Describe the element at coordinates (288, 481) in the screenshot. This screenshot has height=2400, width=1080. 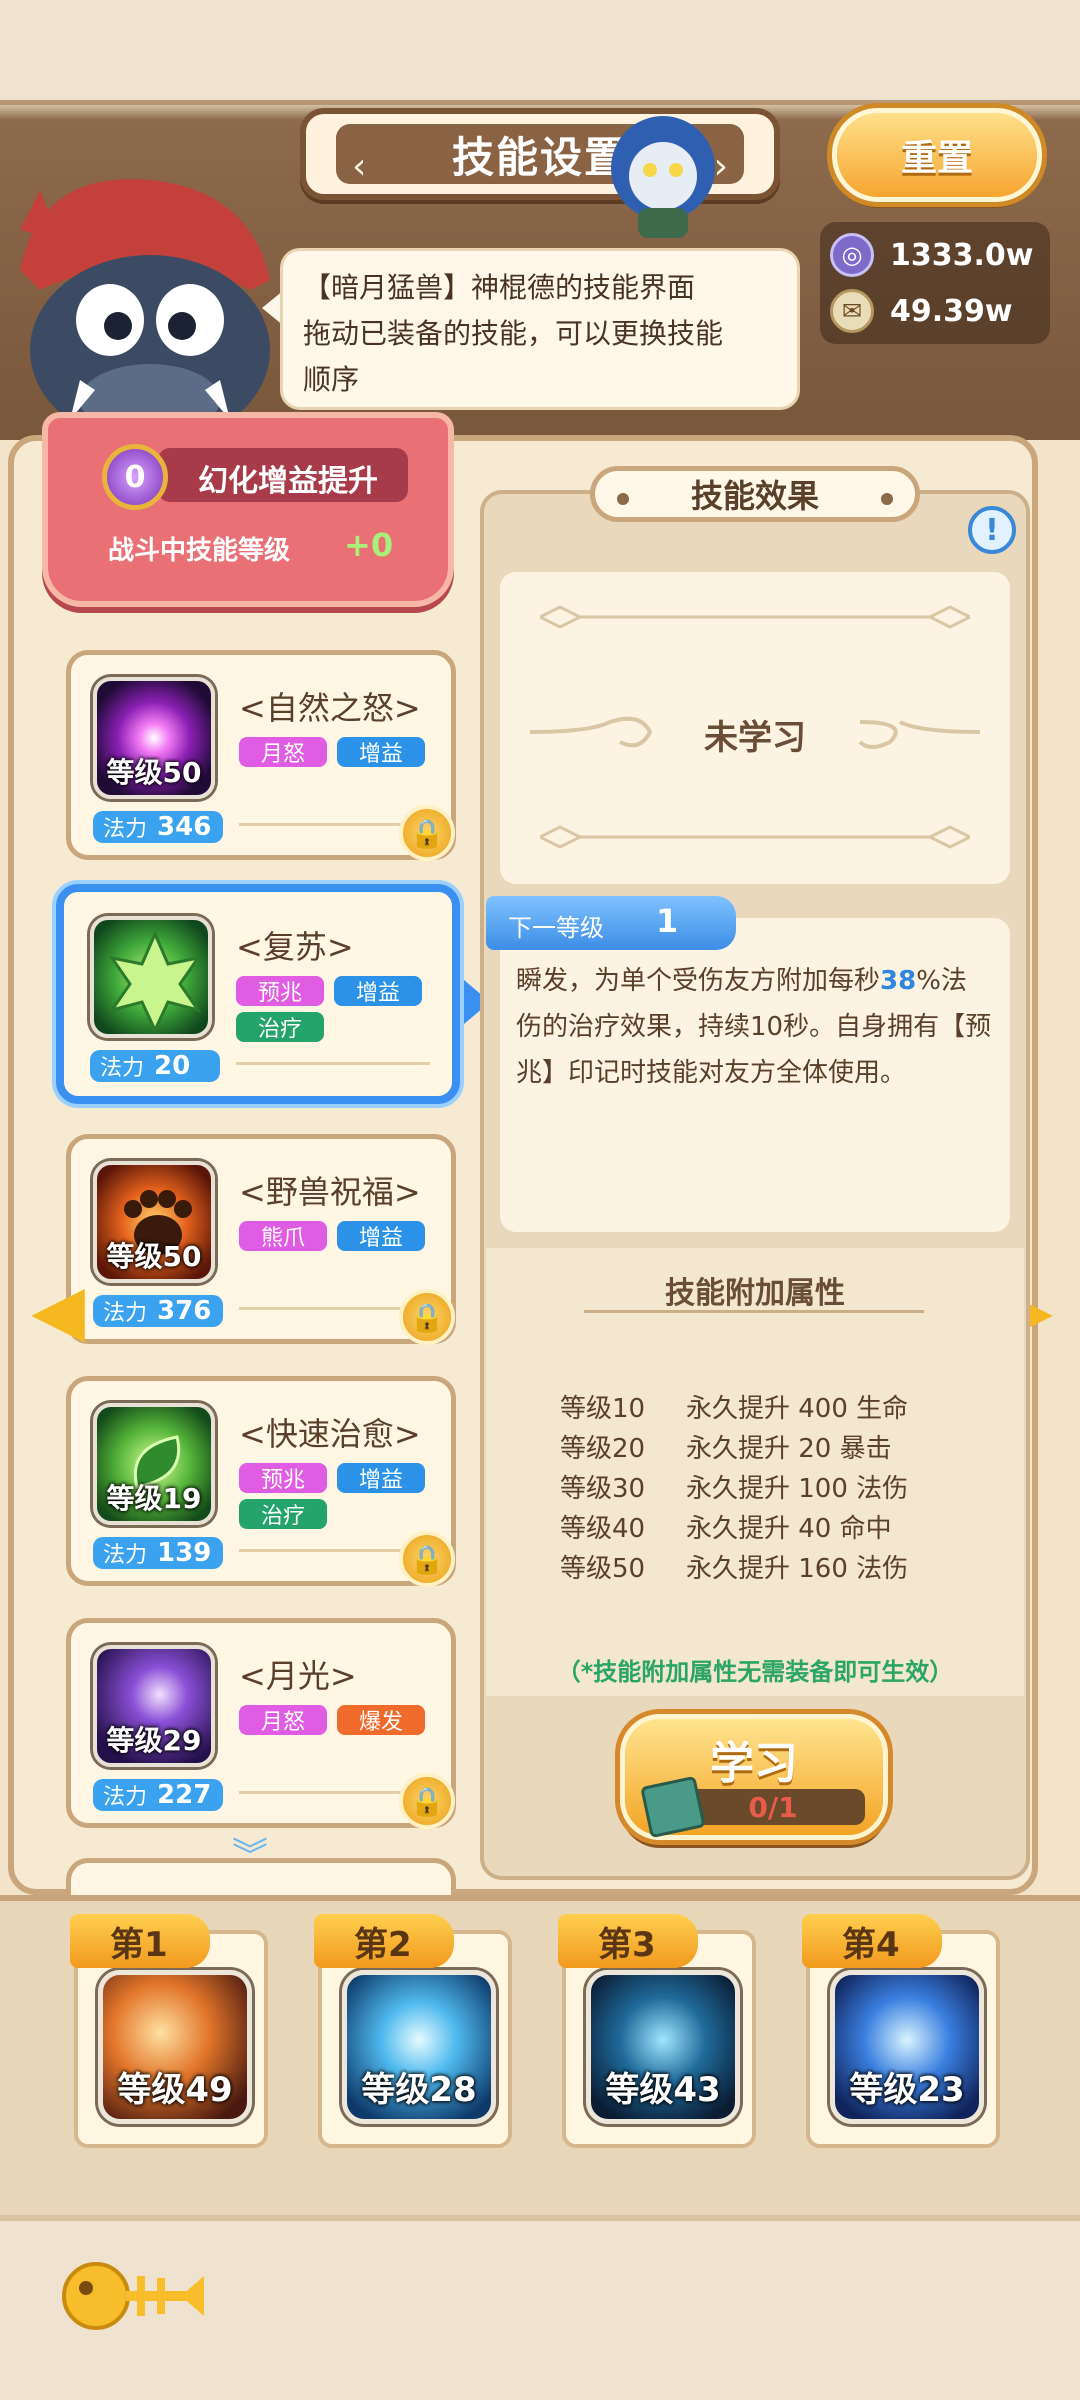
I see `boost-title: 幻化增益提升` at that location.